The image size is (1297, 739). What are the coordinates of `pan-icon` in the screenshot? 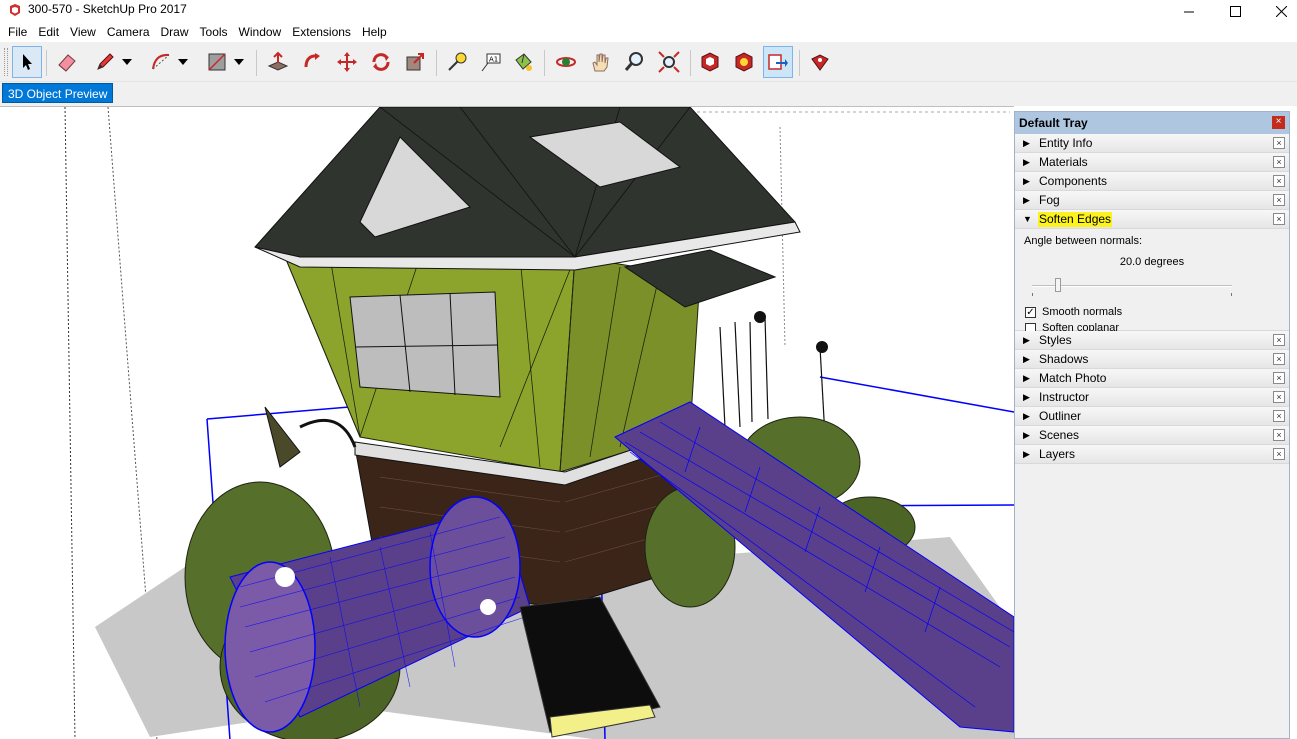 It's located at (600, 62).